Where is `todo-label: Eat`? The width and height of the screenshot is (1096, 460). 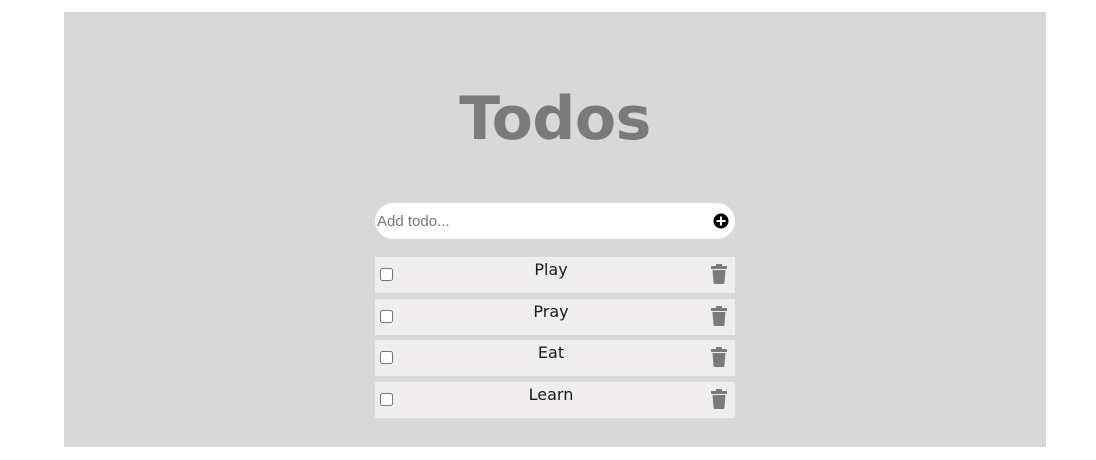
todo-label: Eat is located at coordinates (551, 353).